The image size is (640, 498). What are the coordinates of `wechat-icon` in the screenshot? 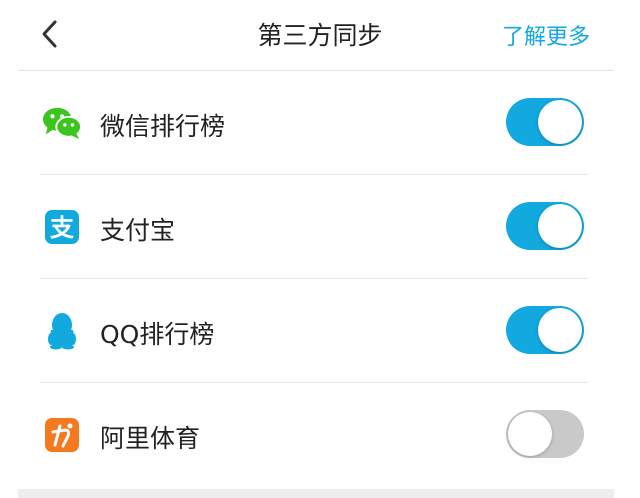 It's located at (62, 123).